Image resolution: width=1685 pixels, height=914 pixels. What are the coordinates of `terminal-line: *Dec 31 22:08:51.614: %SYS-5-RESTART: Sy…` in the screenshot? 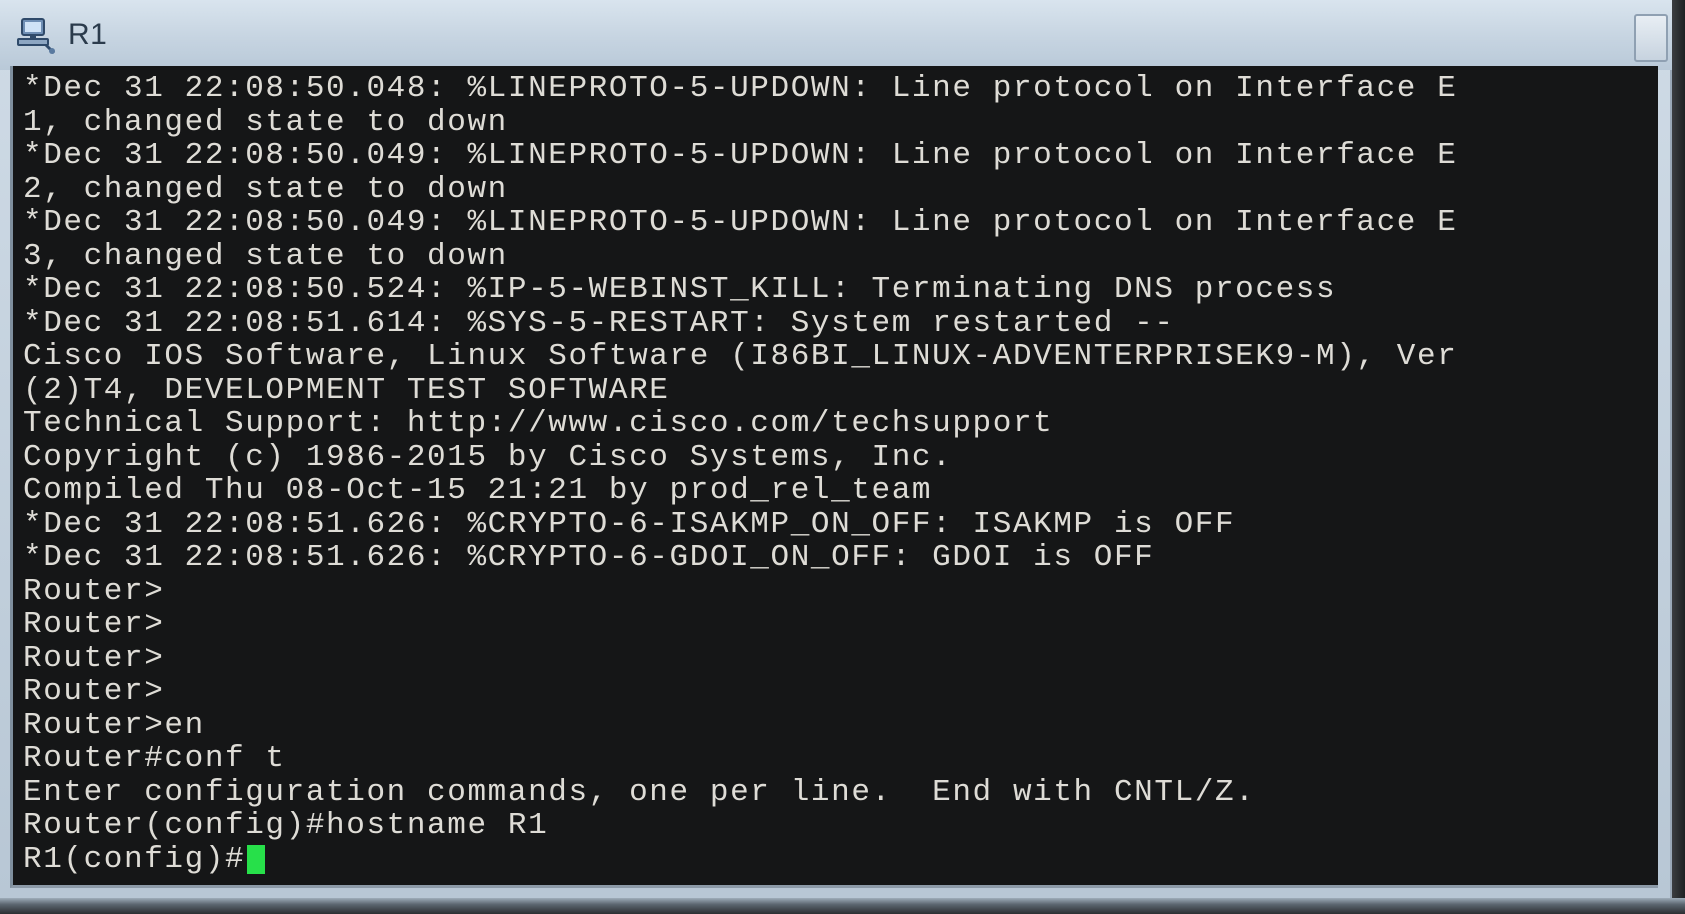 It's located at (599, 323).